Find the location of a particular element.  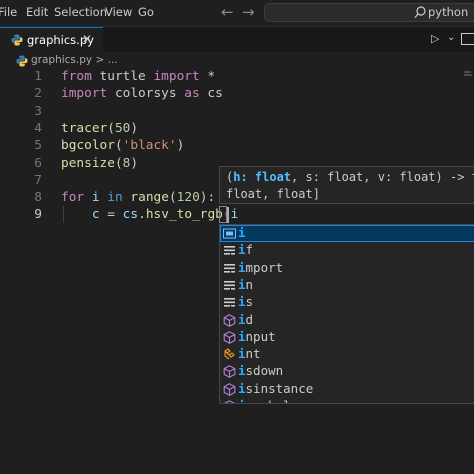

menu-go: Go is located at coordinates (146, 12).